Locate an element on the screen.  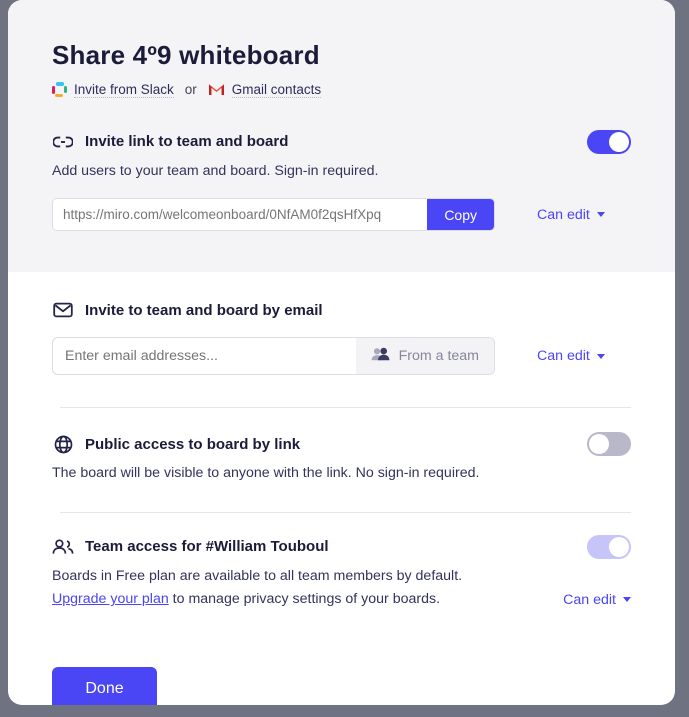
public-access-heading-text: Public access to board by link is located at coordinates (193, 444).